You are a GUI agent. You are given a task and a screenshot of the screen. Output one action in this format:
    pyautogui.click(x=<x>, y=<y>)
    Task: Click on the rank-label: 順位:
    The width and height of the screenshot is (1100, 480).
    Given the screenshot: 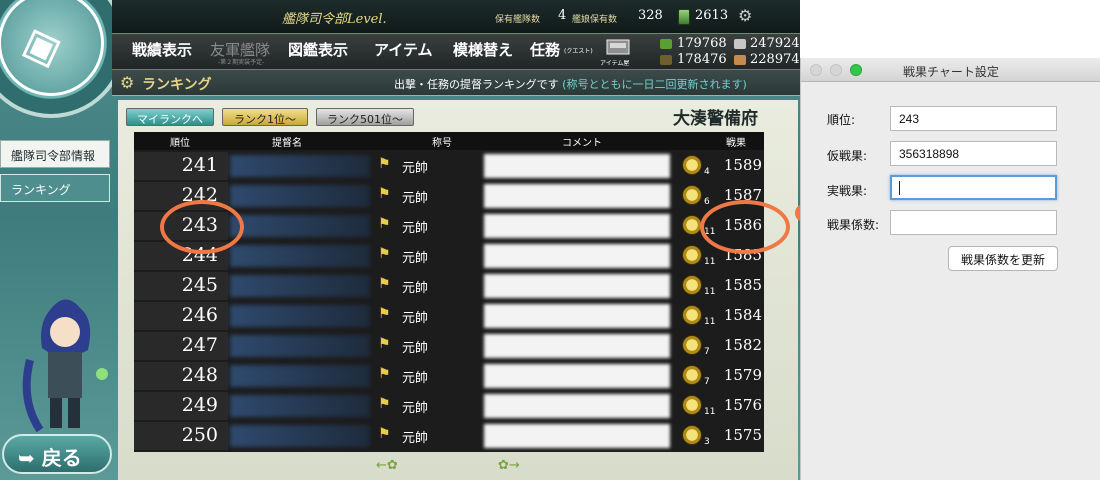 What is the action you would take?
    pyautogui.click(x=841, y=120)
    